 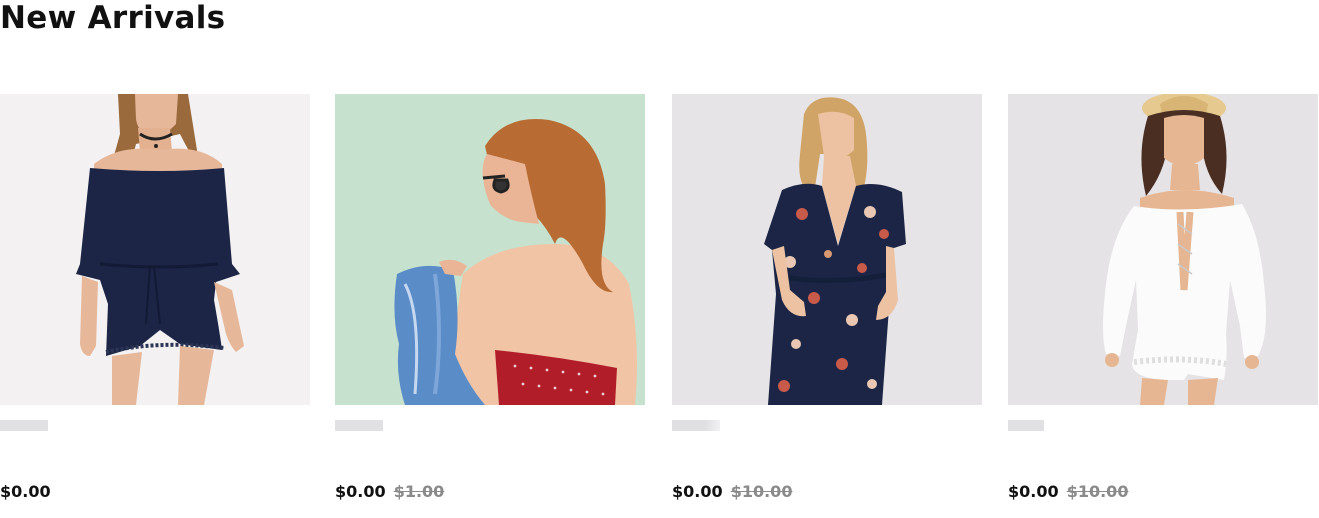 What do you see at coordinates (113, 18) in the screenshot?
I see `section-title: New Arrivals` at bounding box center [113, 18].